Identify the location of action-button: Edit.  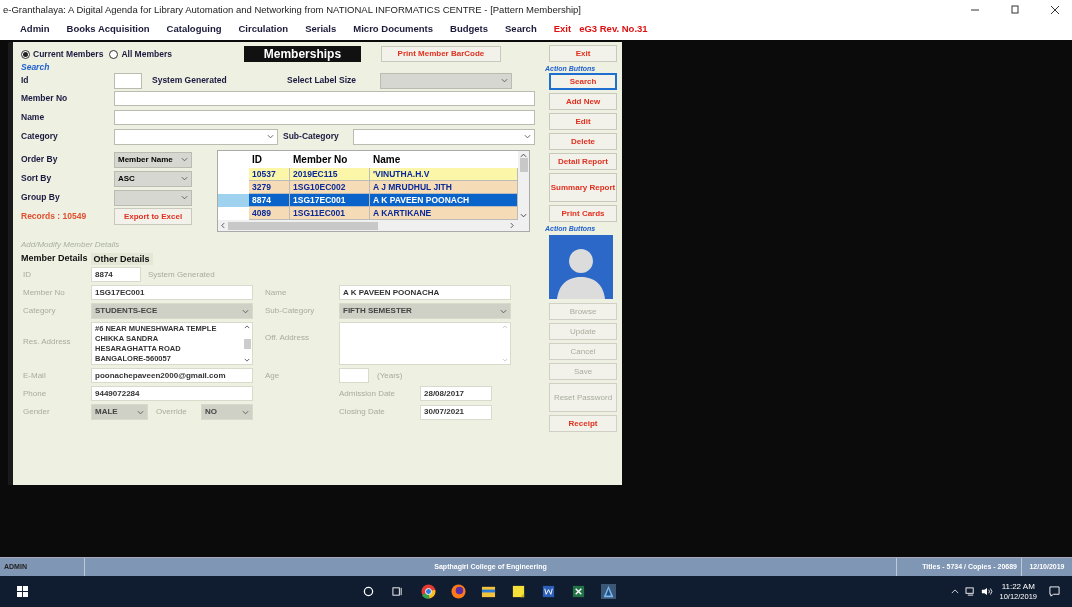
(583, 121).